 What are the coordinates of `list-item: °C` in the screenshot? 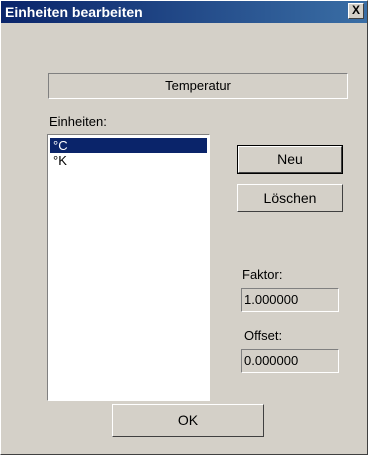 It's located at (128, 145).